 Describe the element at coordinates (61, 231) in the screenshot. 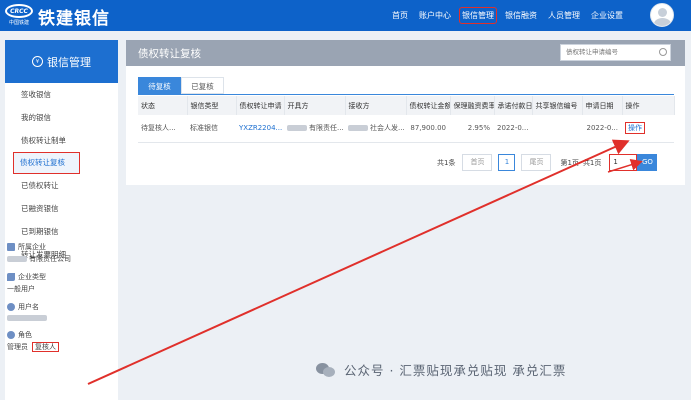

I see `sidebar-item-expired: 已到期银信` at that location.